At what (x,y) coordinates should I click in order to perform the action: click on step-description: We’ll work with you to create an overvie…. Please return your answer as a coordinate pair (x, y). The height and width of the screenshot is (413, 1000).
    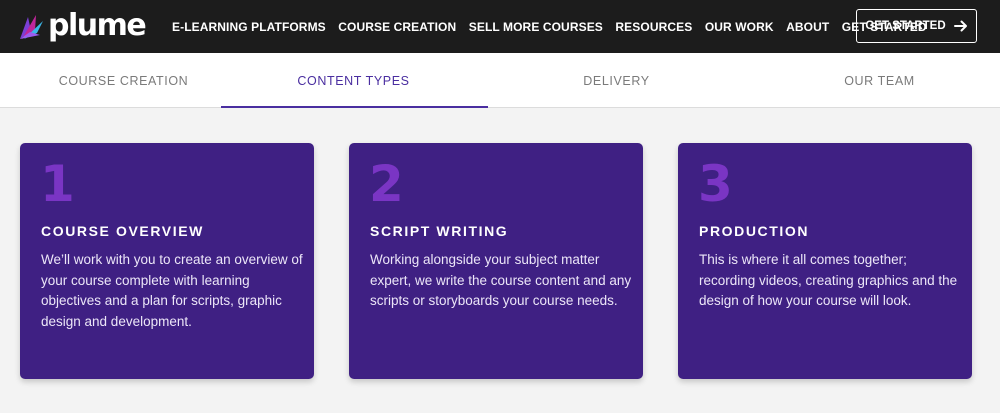
    Looking at the image, I should click on (172, 290).